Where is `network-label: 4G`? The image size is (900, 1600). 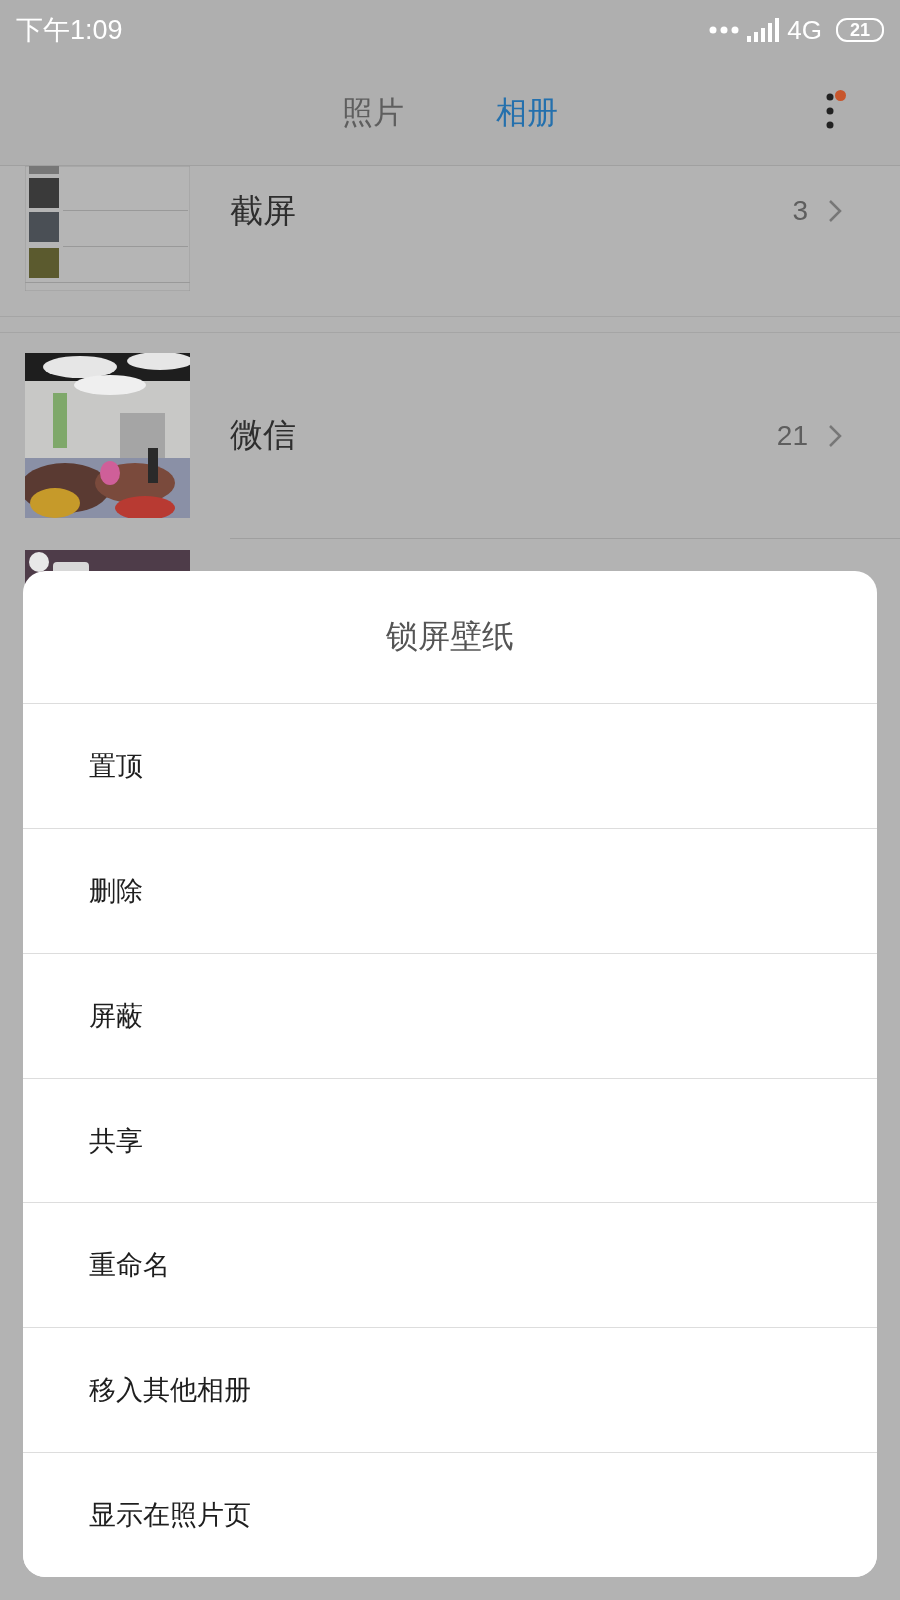 network-label: 4G is located at coordinates (804, 30).